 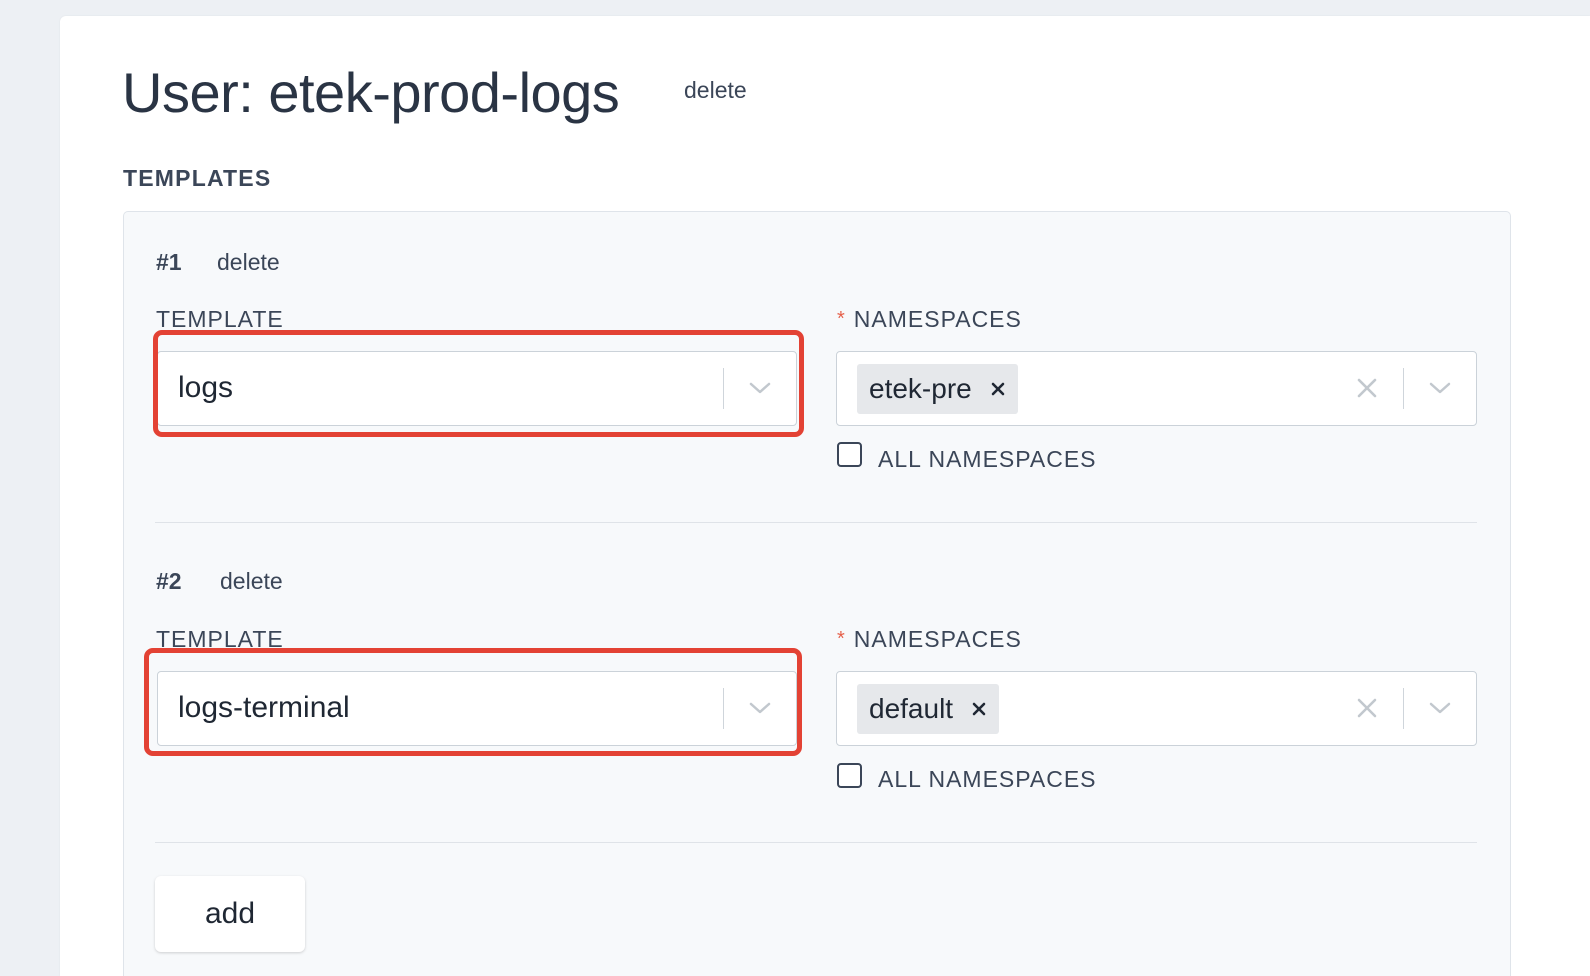 I want to click on entry-number: #2, so click(x=169, y=581).